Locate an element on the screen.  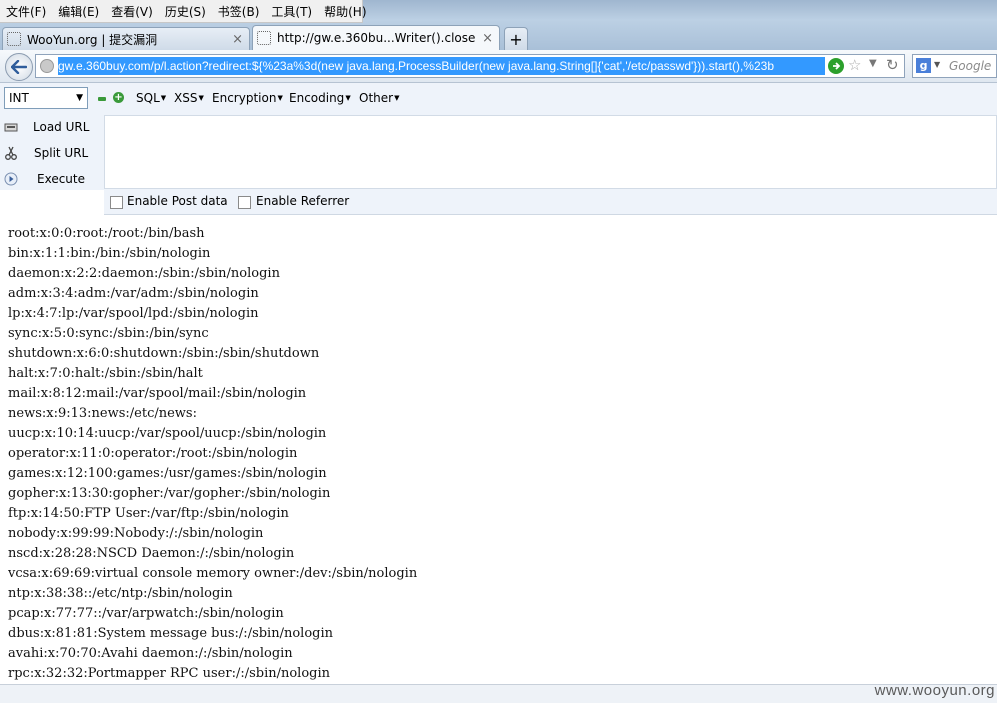
go-arrow-icon is located at coordinates (837, 66).